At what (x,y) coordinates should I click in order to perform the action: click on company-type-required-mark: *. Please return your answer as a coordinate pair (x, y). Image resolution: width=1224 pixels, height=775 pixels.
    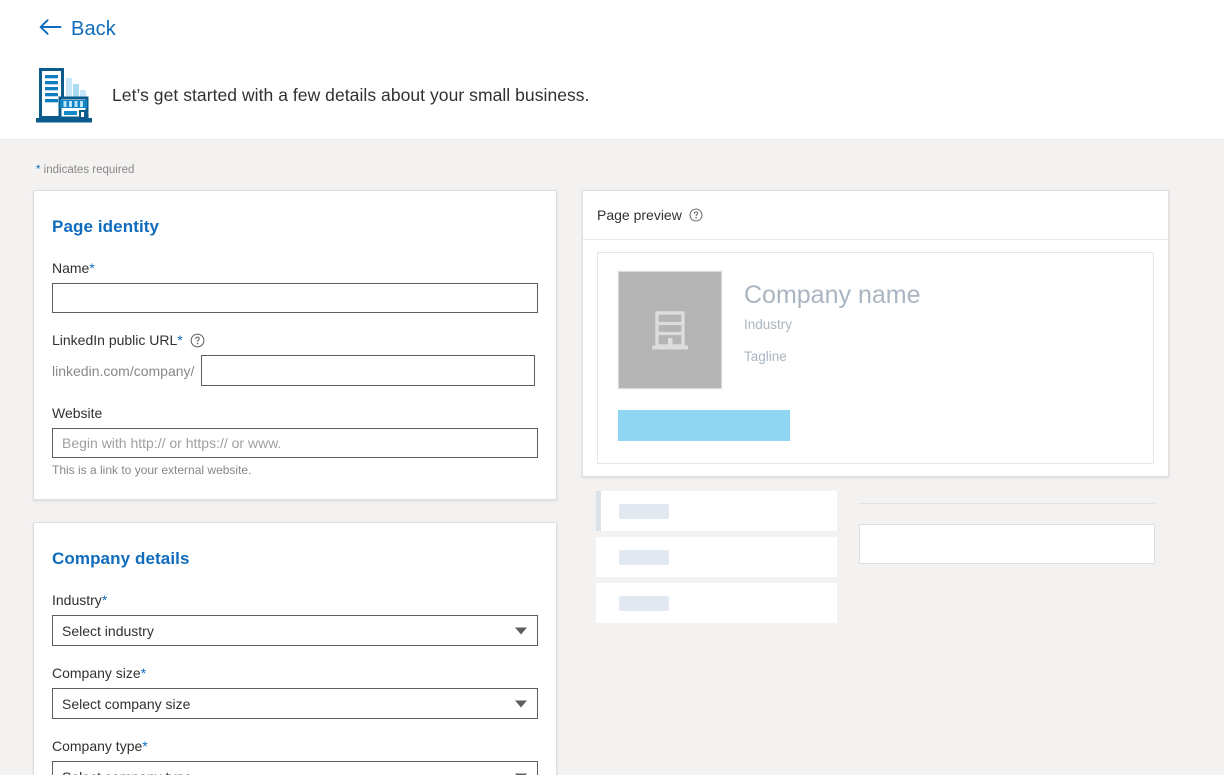
    Looking at the image, I should click on (145, 746).